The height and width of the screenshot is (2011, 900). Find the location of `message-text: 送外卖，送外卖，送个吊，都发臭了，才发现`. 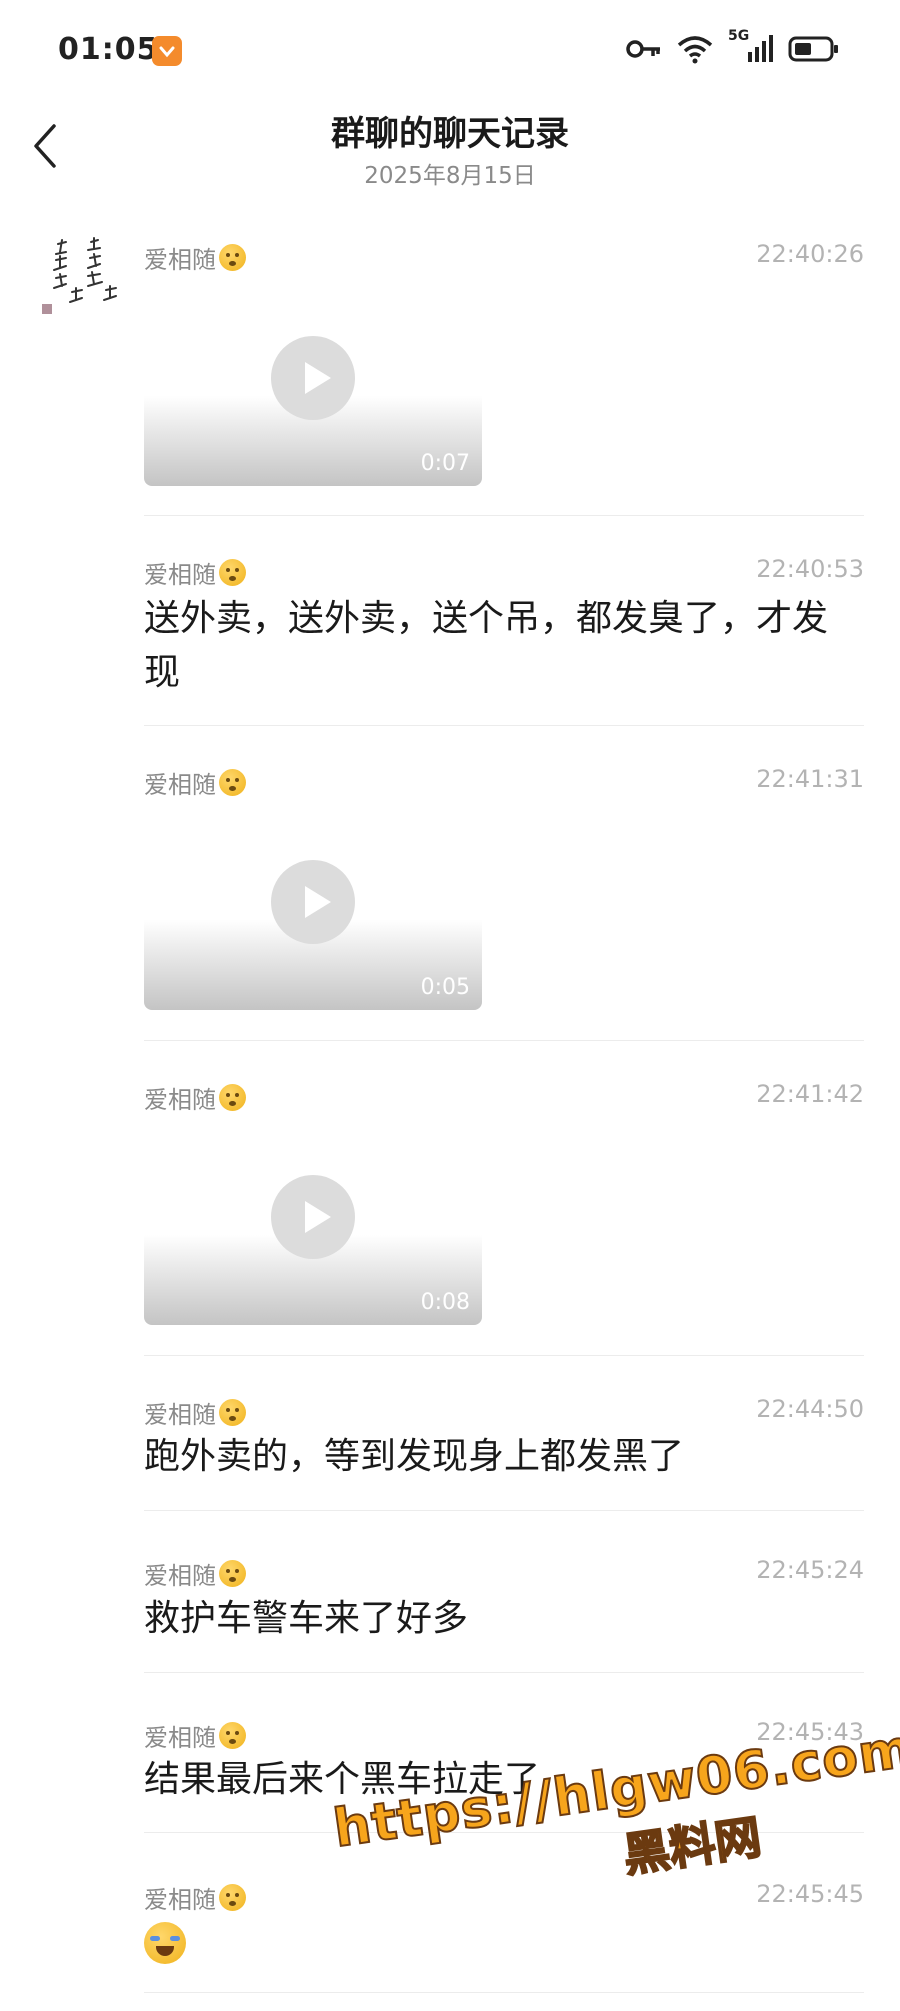

message-text: 送外卖，送外卖，送个吊，都发臭了，才发现 is located at coordinates (486, 645).